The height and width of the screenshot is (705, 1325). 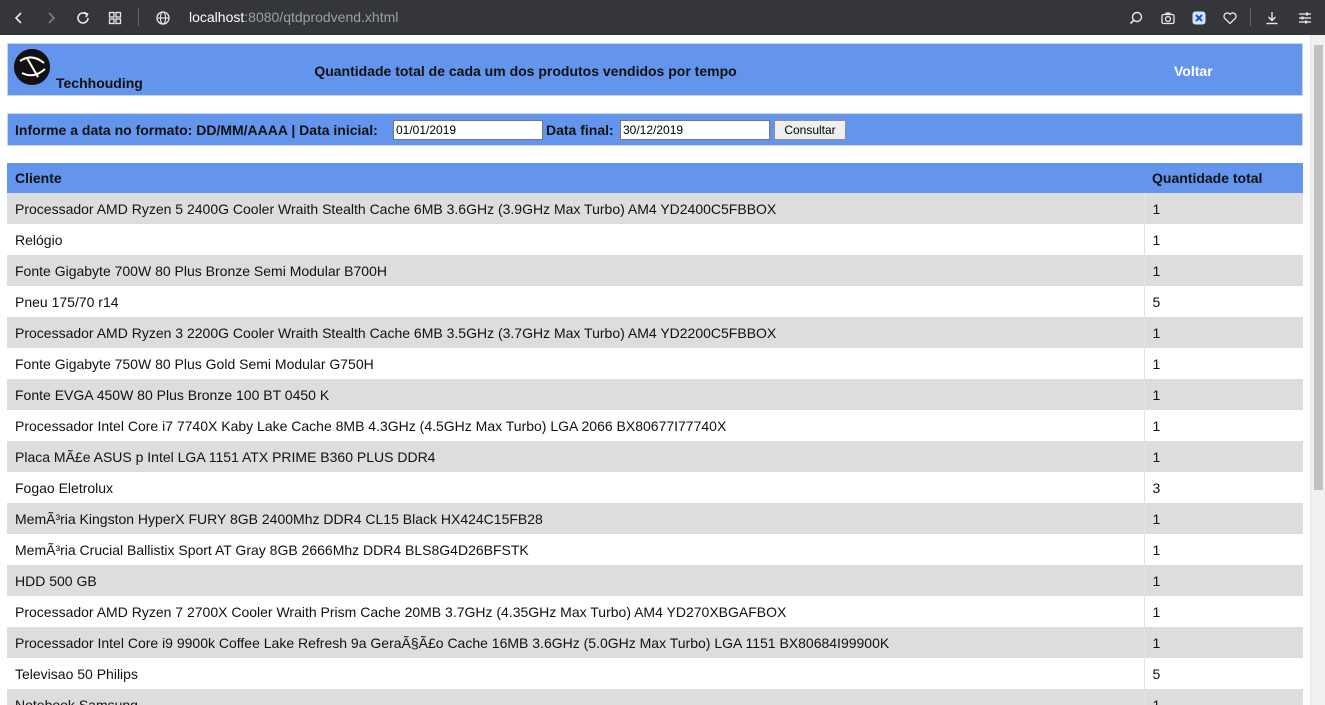 I want to click on product-name-cell: HDD 500 GB, so click(x=576, y=580).